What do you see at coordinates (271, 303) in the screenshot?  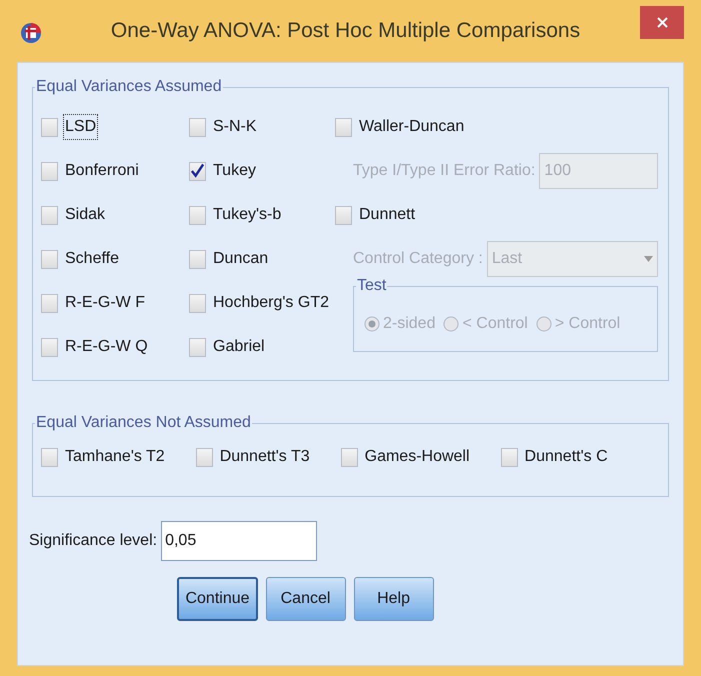 I see `checkbox-label: Hochberg's GT2` at bounding box center [271, 303].